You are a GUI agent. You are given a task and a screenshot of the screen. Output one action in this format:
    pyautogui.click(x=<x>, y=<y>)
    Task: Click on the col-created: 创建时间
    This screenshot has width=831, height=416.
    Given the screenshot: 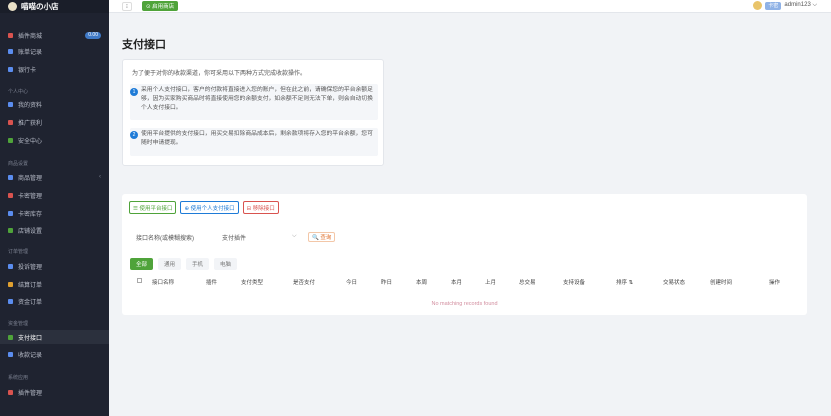 What is the action you would take?
    pyautogui.click(x=721, y=283)
    